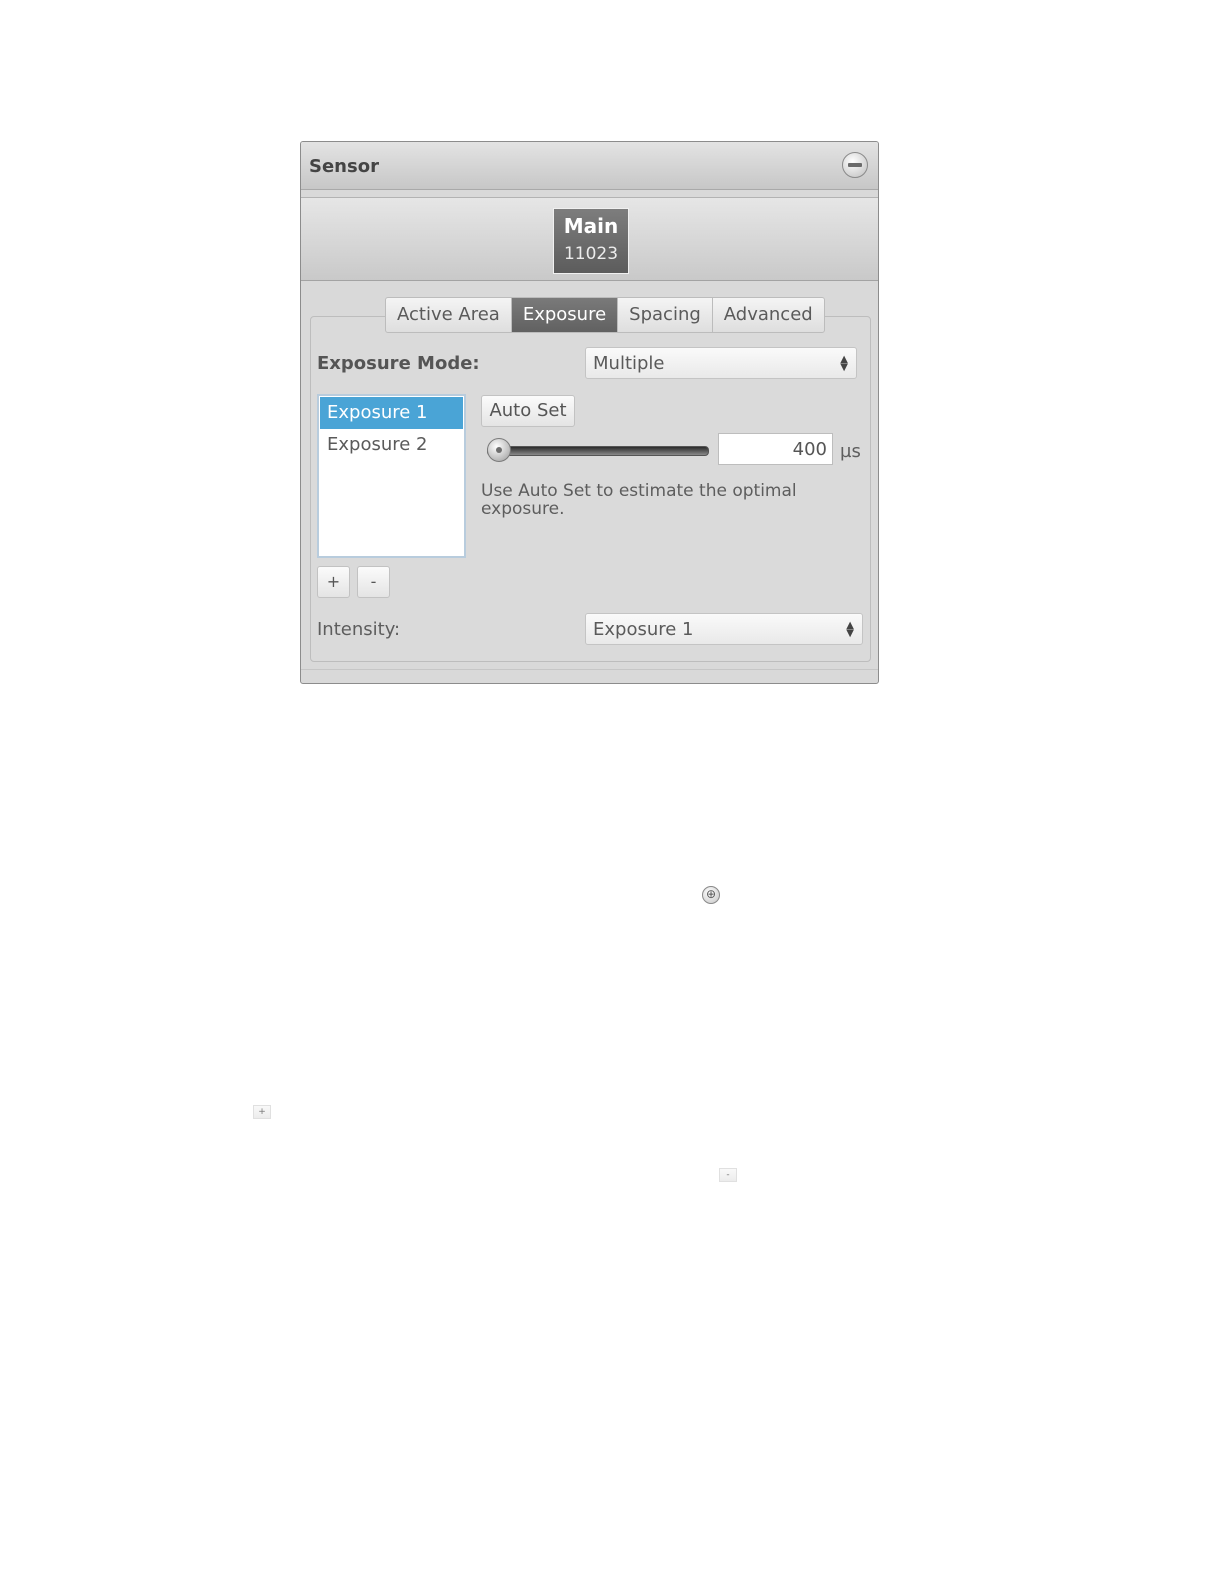 The width and height of the screenshot is (1224, 1584). I want to click on add-exposure-button: +, so click(333, 582).